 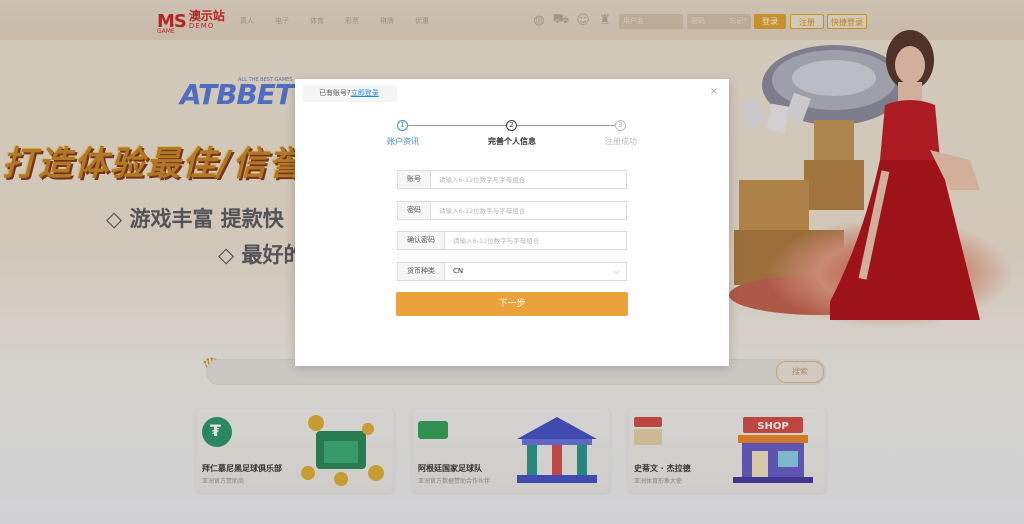 I want to click on step-2-circle: 2, so click(x=511, y=125).